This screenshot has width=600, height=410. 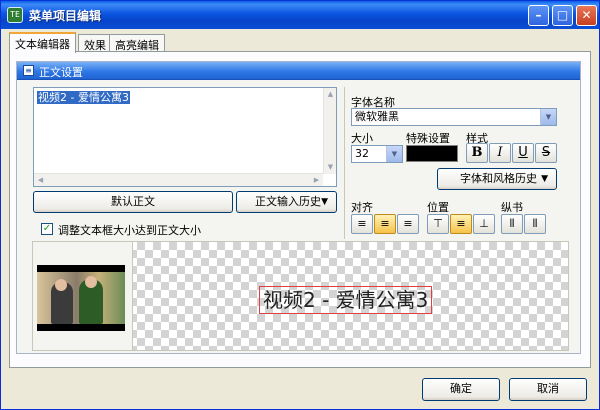 What do you see at coordinates (91, 282) in the screenshot?
I see `thumbnail-head-right` at bounding box center [91, 282].